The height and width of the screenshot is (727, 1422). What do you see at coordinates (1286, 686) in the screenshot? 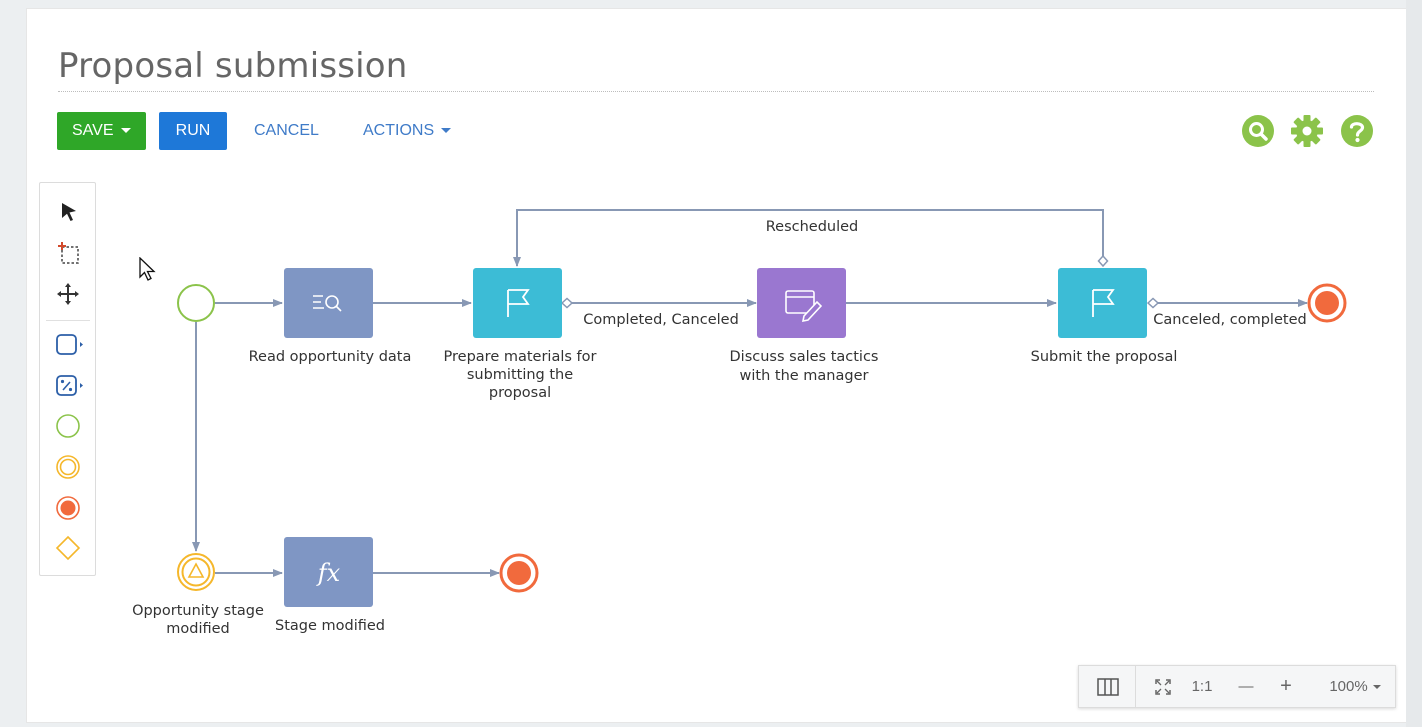
I see `zoom-in-button: +` at bounding box center [1286, 686].